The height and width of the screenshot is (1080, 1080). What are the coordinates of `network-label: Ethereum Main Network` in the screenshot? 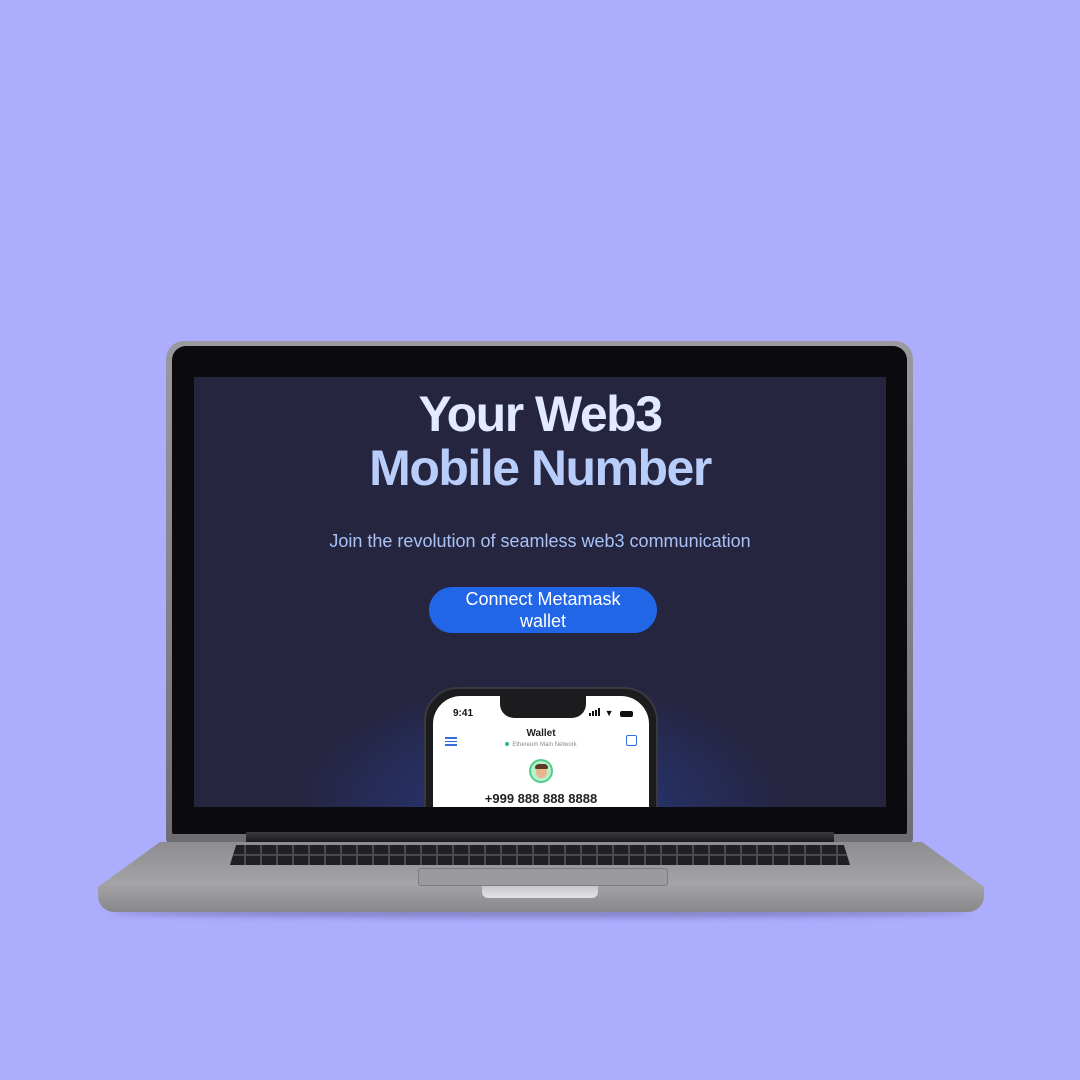 It's located at (541, 745).